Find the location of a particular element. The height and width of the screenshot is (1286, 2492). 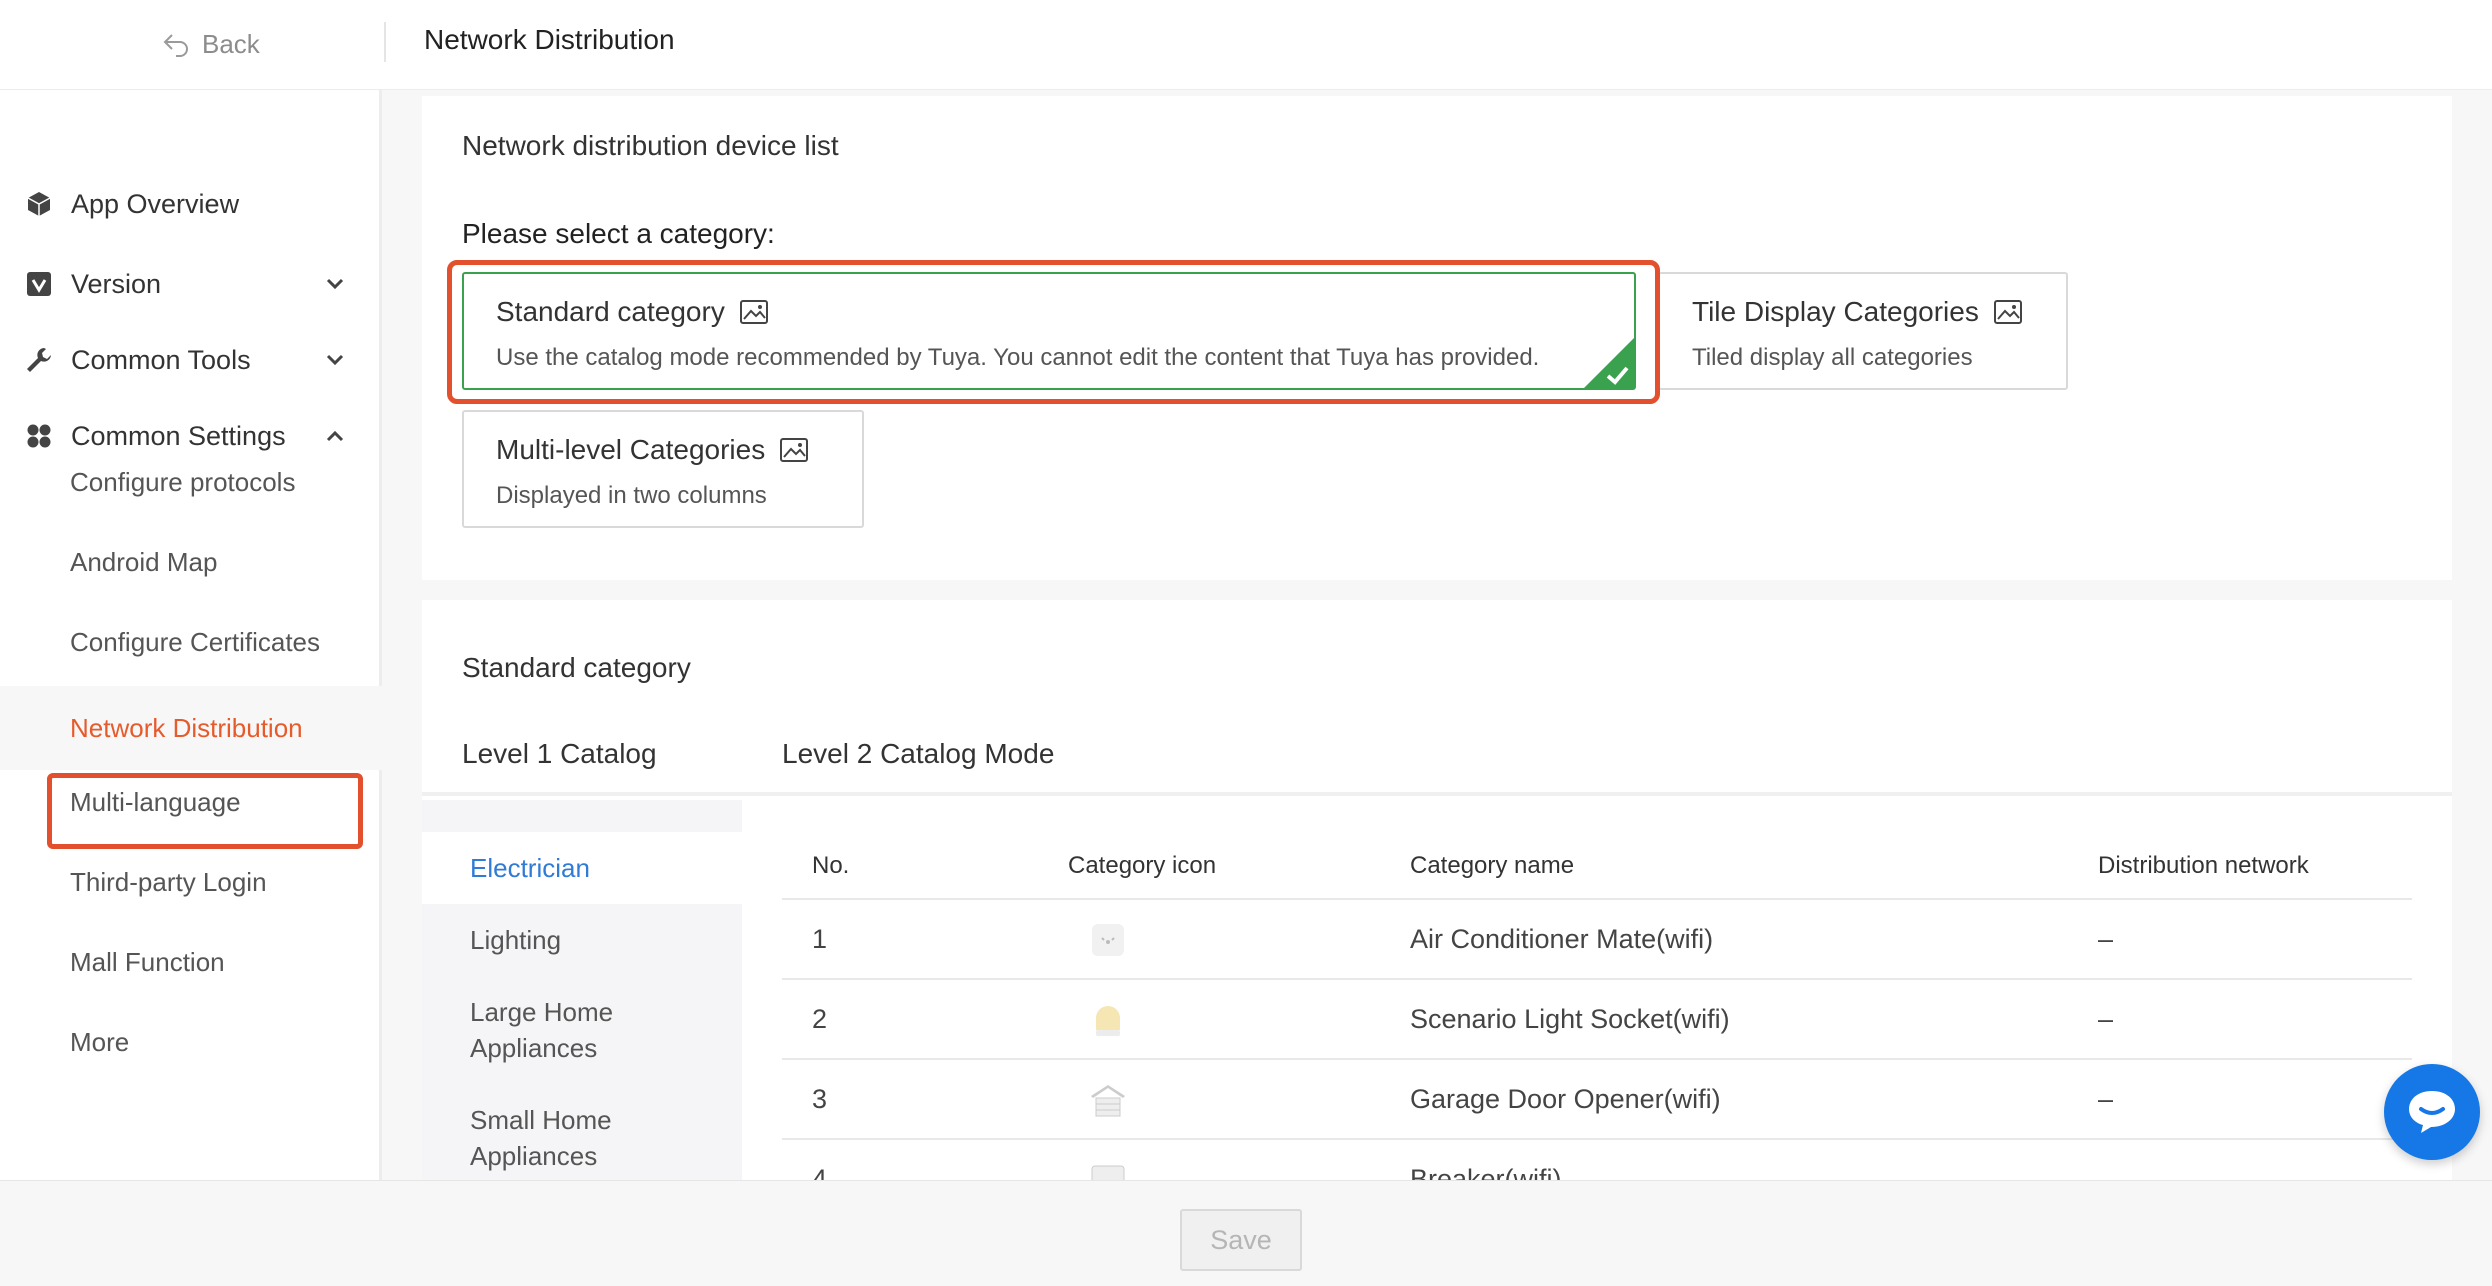

category-name: Garage Door Opener(wifi) is located at coordinates (1565, 1099).